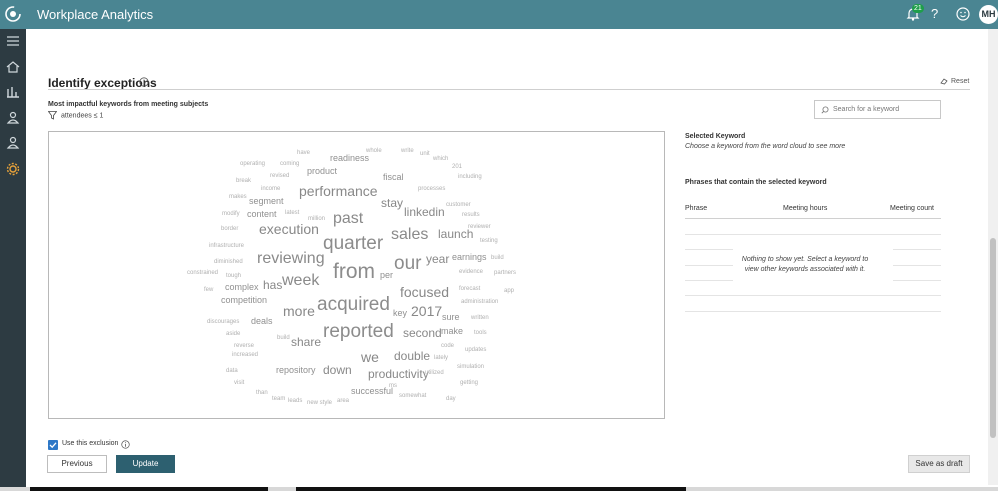  I want to click on word-cloud-keyword: getting, so click(469, 383).